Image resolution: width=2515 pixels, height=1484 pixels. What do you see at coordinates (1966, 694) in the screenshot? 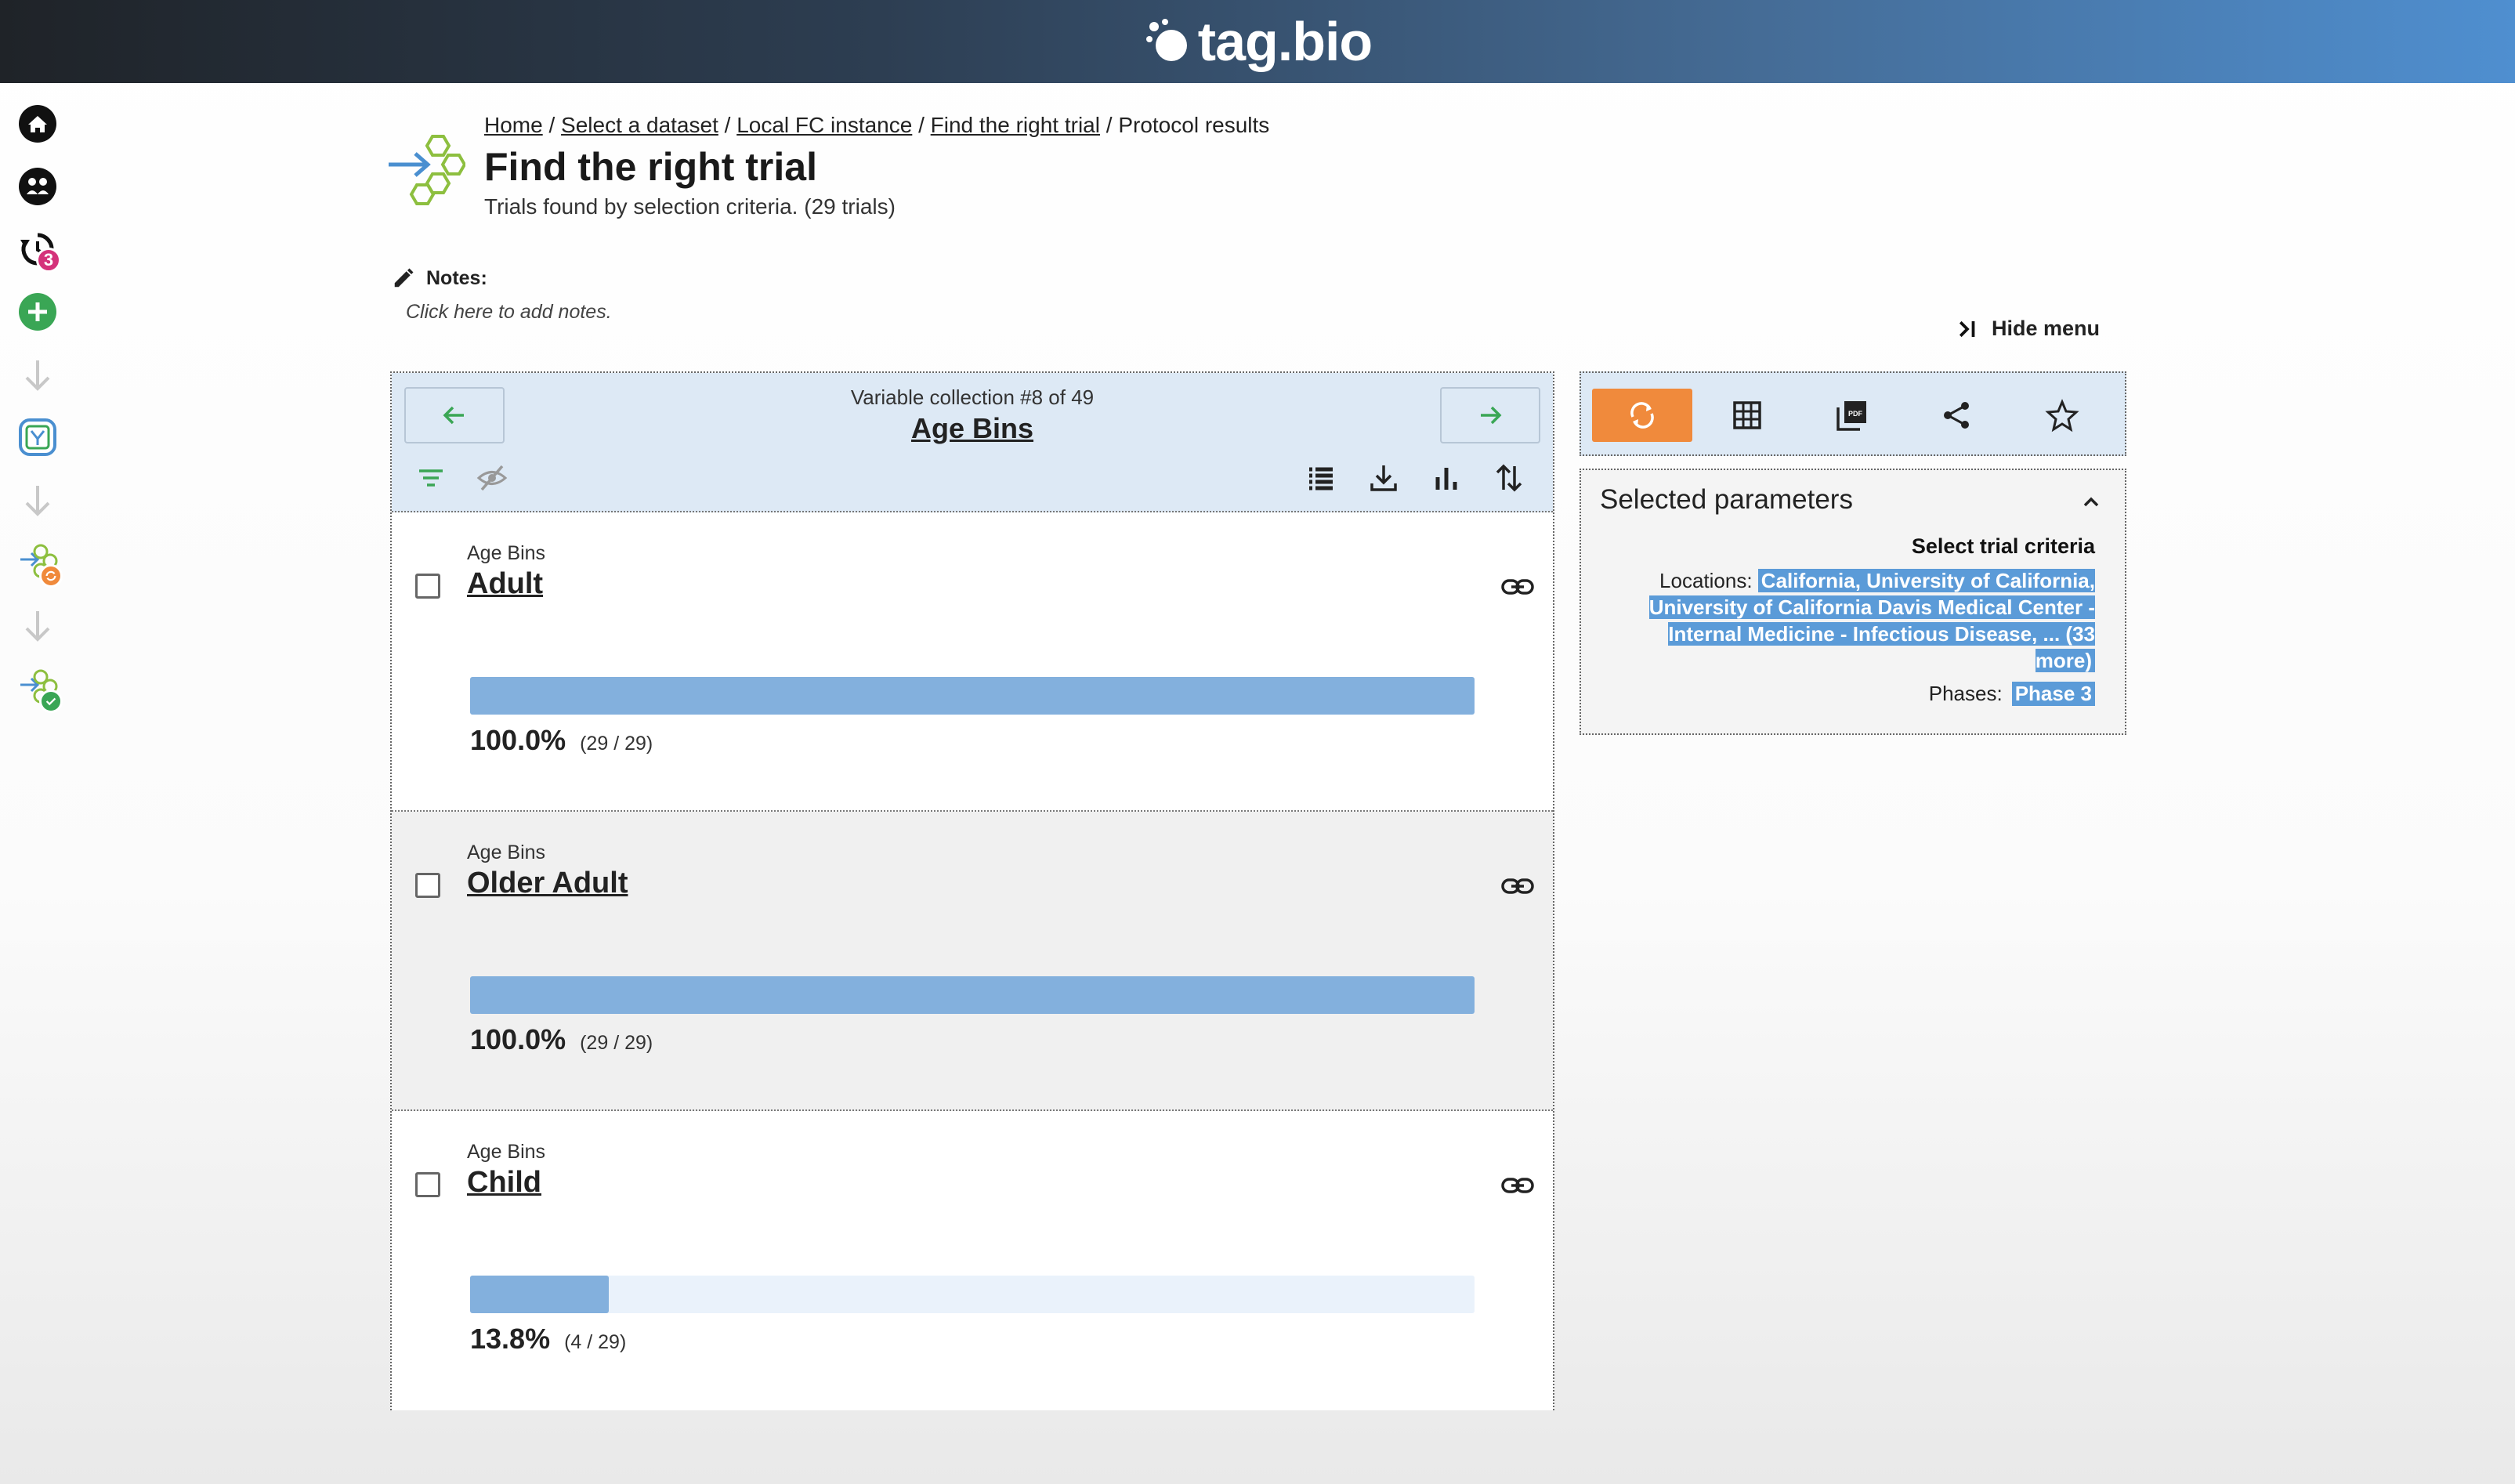
I see `phases-label: Phases:` at bounding box center [1966, 694].